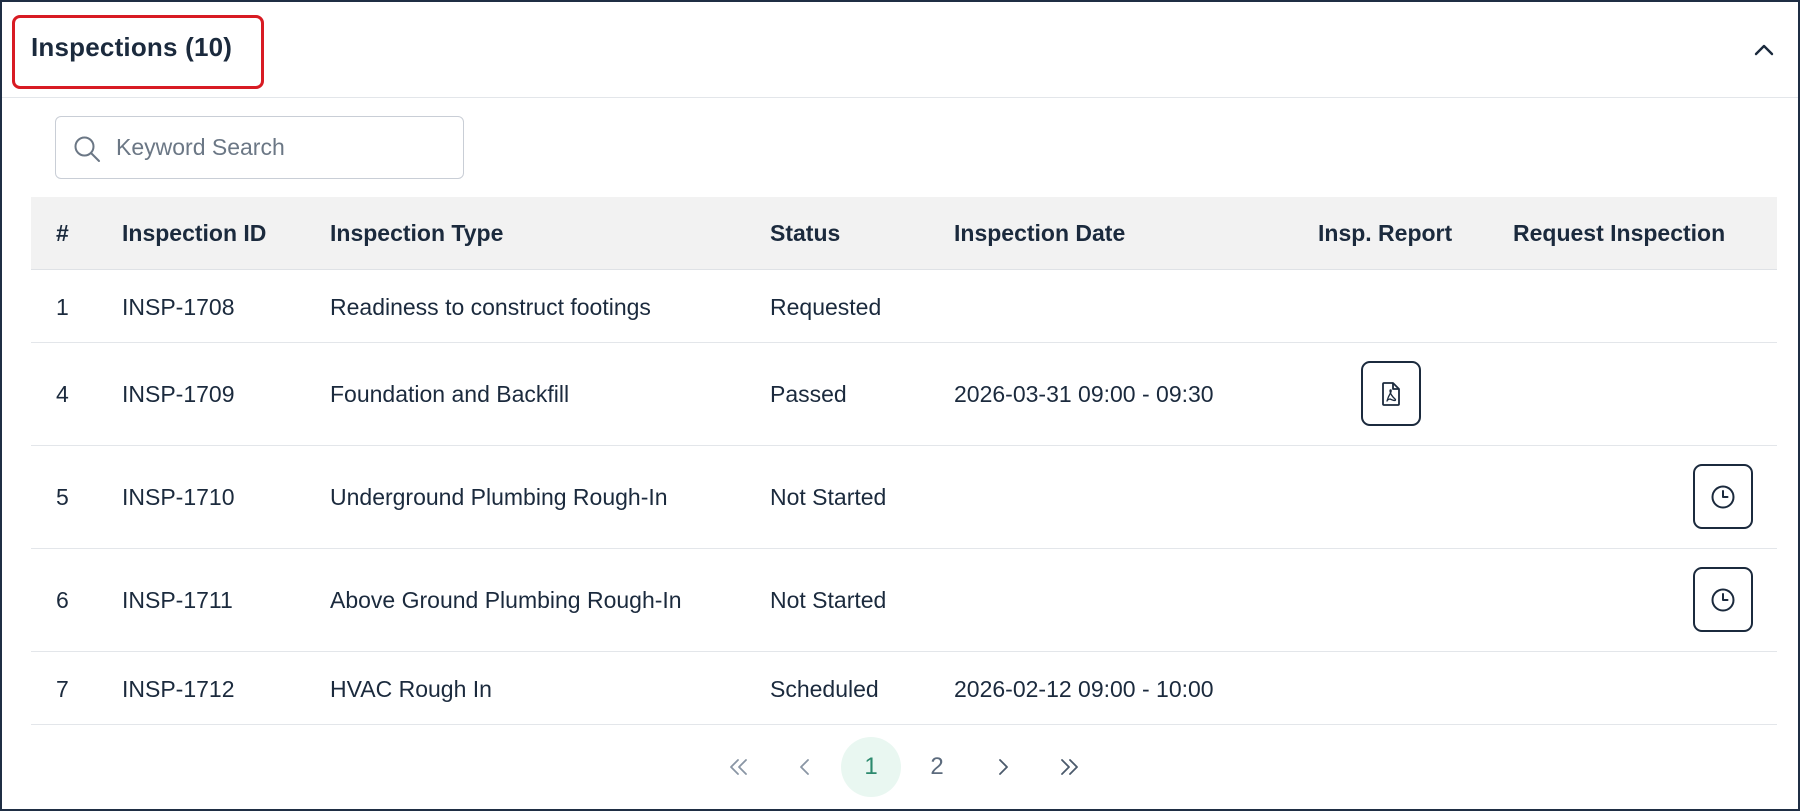 This screenshot has width=1800, height=811. I want to click on next-page-button, so click(1003, 767).